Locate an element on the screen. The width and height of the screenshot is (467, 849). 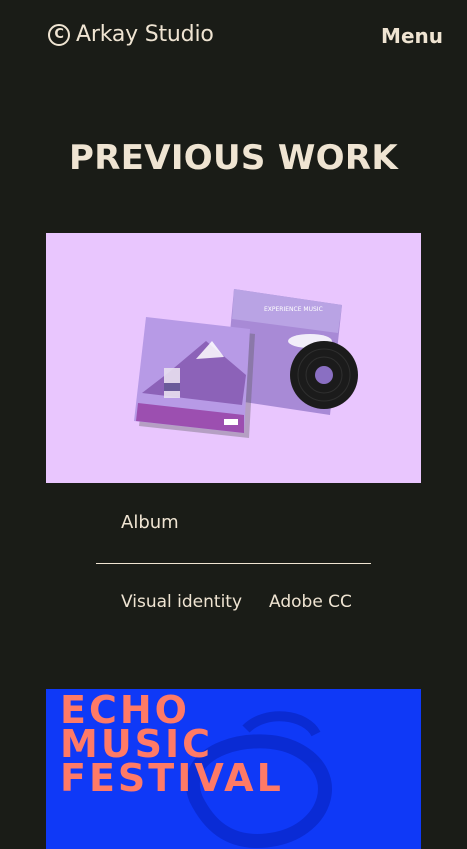
echo-festival-poster-graphic: ECHO MUSIC FESTIVAL is located at coordinates (196, 768).